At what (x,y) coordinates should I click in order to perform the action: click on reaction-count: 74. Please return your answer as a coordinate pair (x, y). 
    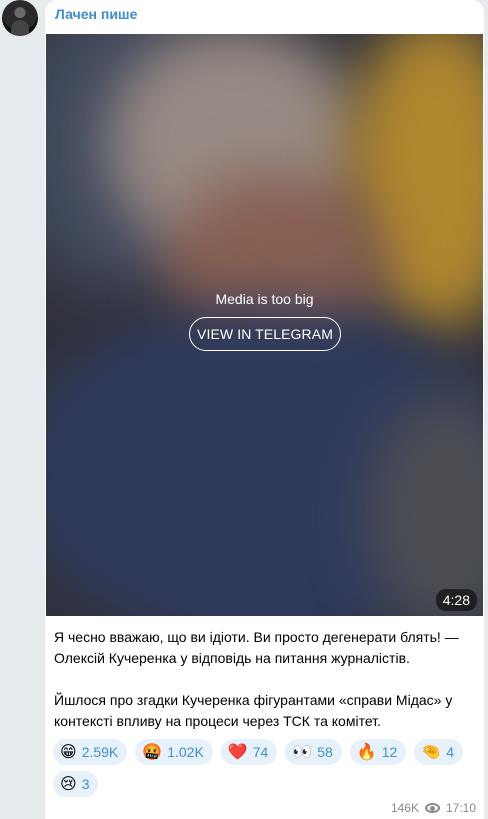
    Looking at the image, I should click on (260, 752).